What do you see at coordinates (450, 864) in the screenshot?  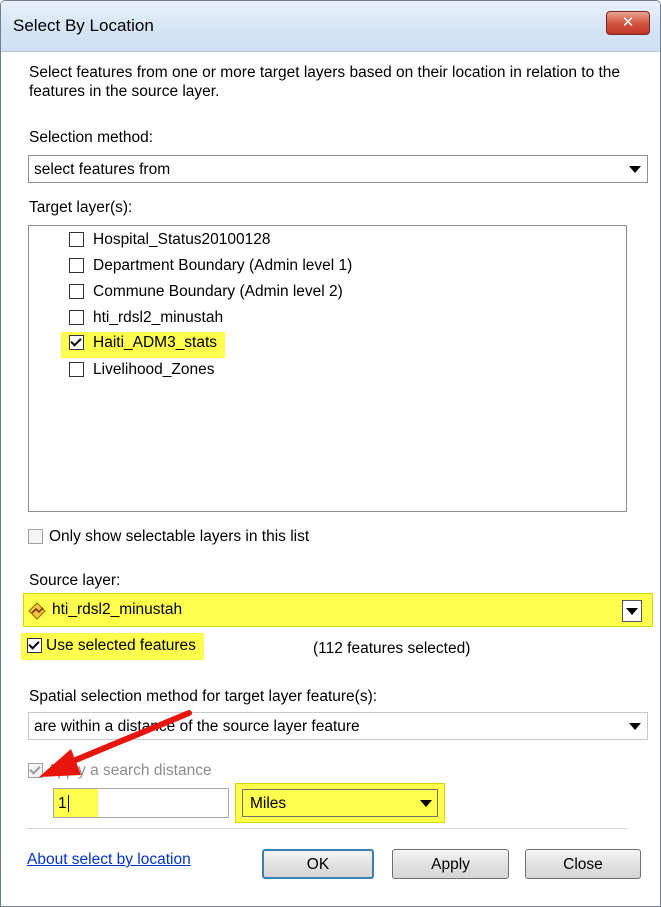 I see `apply-button: Apply` at bounding box center [450, 864].